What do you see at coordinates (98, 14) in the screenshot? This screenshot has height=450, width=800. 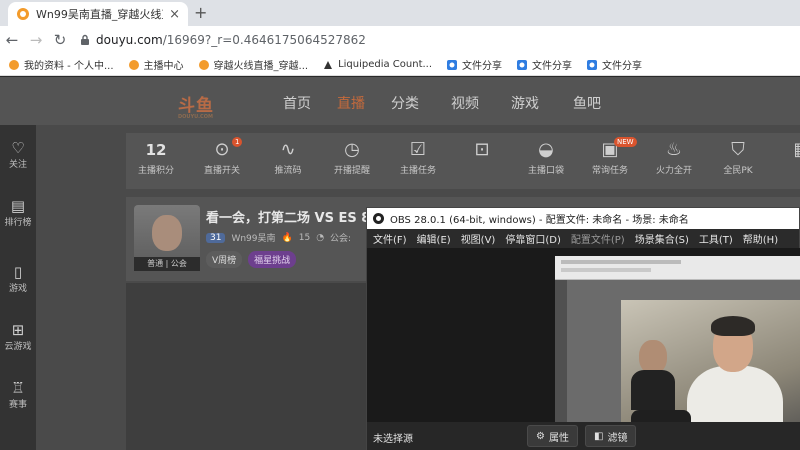 I see `browser-tab: Wn99吴南直播_穿越火线直播_斗 ×` at bounding box center [98, 14].